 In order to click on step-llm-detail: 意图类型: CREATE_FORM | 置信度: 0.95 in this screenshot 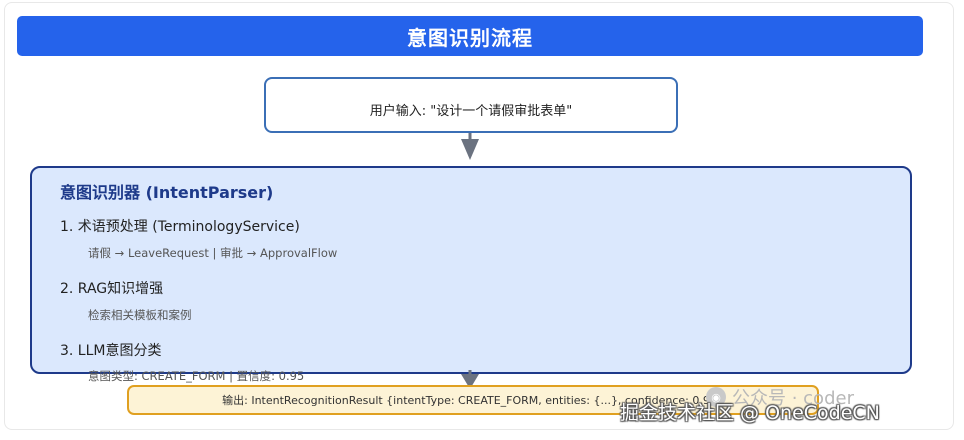, I will do `click(196, 376)`.